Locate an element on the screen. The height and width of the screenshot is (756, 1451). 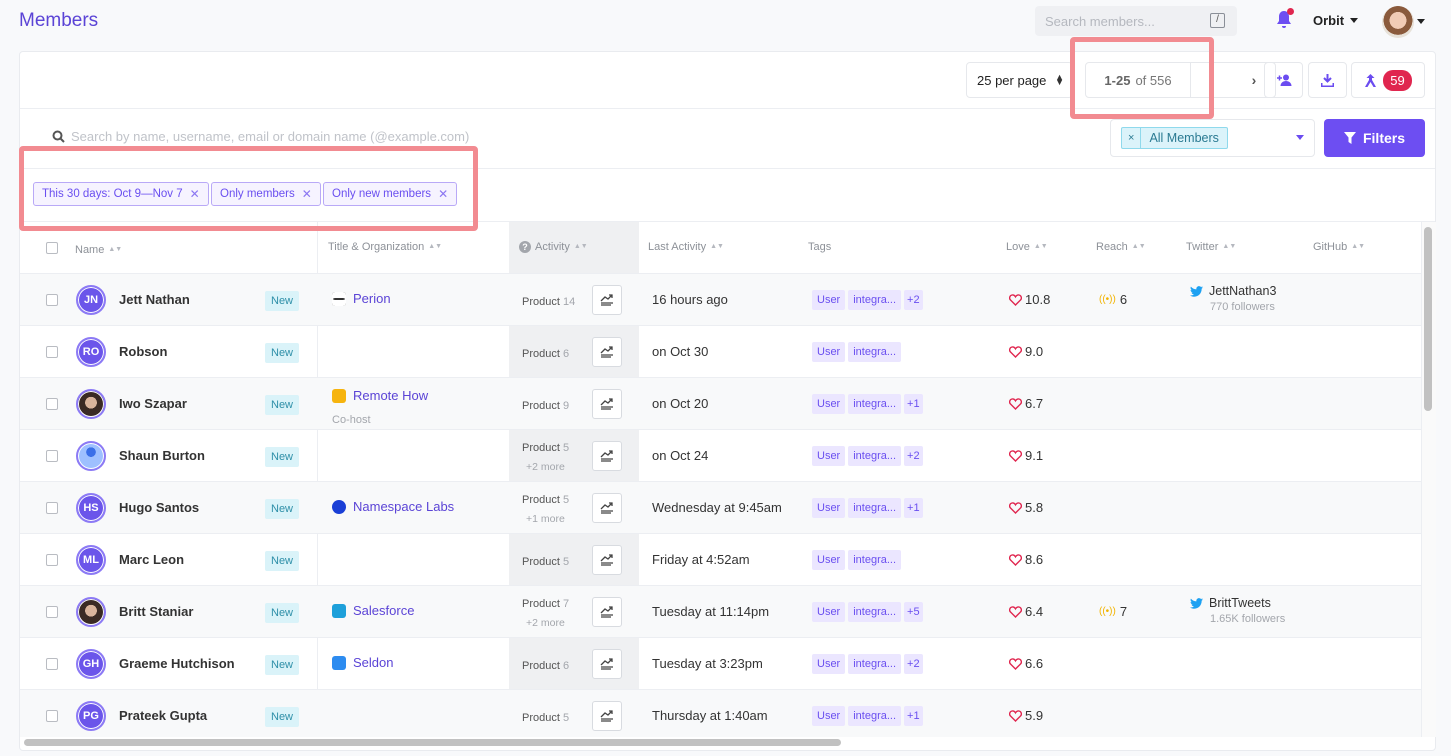
column-header-twitter: Twitter ▲▼ is located at coordinates (1211, 247).